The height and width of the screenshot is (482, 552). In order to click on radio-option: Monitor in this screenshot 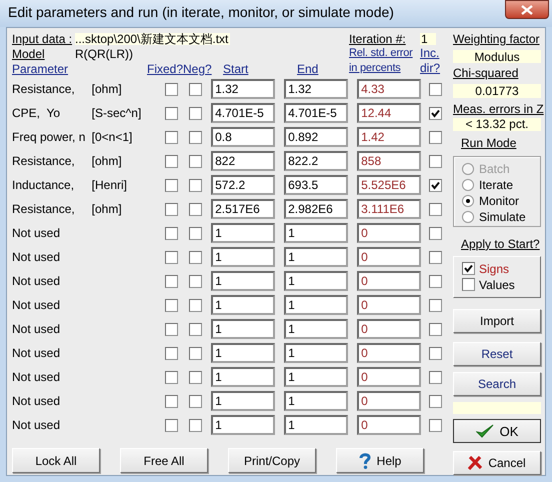, I will do `click(501, 201)`.